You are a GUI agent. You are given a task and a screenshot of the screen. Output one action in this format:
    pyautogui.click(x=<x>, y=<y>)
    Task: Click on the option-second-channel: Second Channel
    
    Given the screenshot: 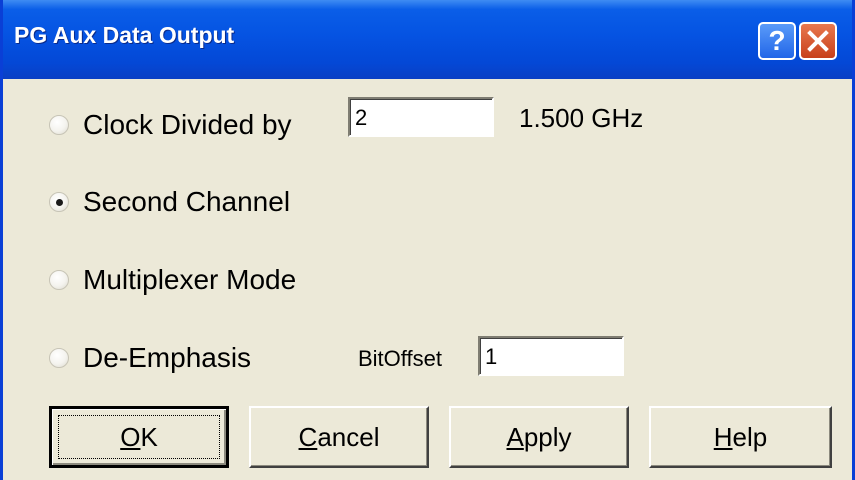 What is the action you would take?
    pyautogui.click(x=169, y=202)
    